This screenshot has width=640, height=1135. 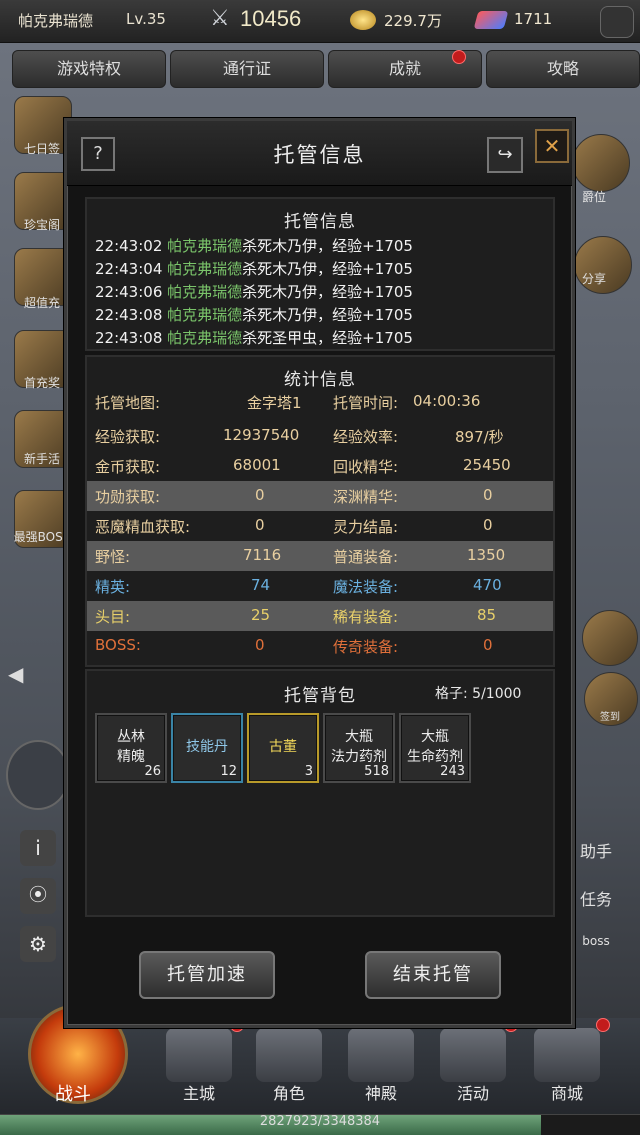 What do you see at coordinates (56, 21) in the screenshot?
I see `player-name: 帕克弗瑞德` at bounding box center [56, 21].